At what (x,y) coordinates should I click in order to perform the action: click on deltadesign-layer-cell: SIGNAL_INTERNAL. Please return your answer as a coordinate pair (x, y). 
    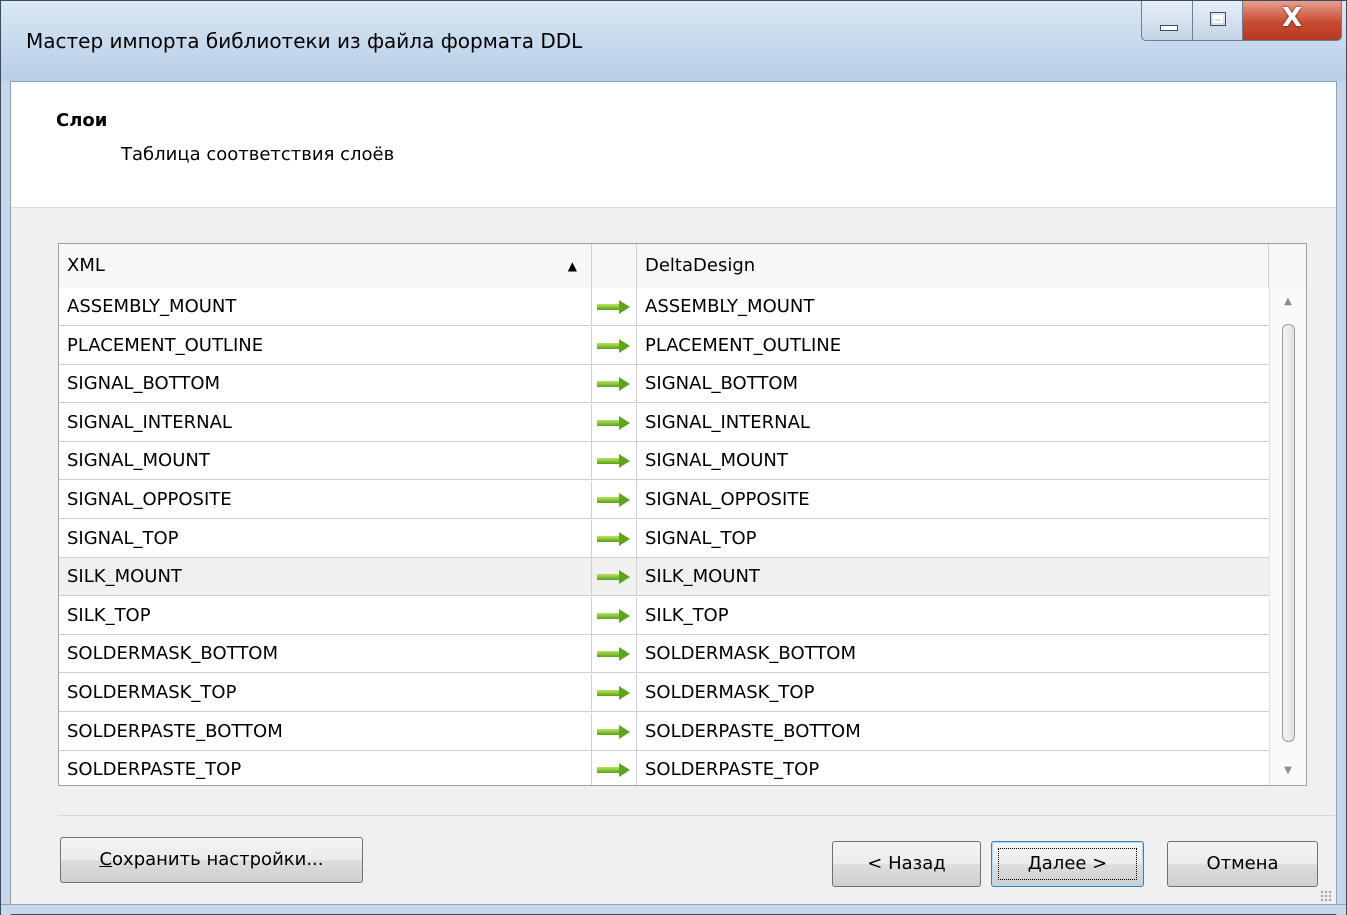
    Looking at the image, I should click on (953, 422).